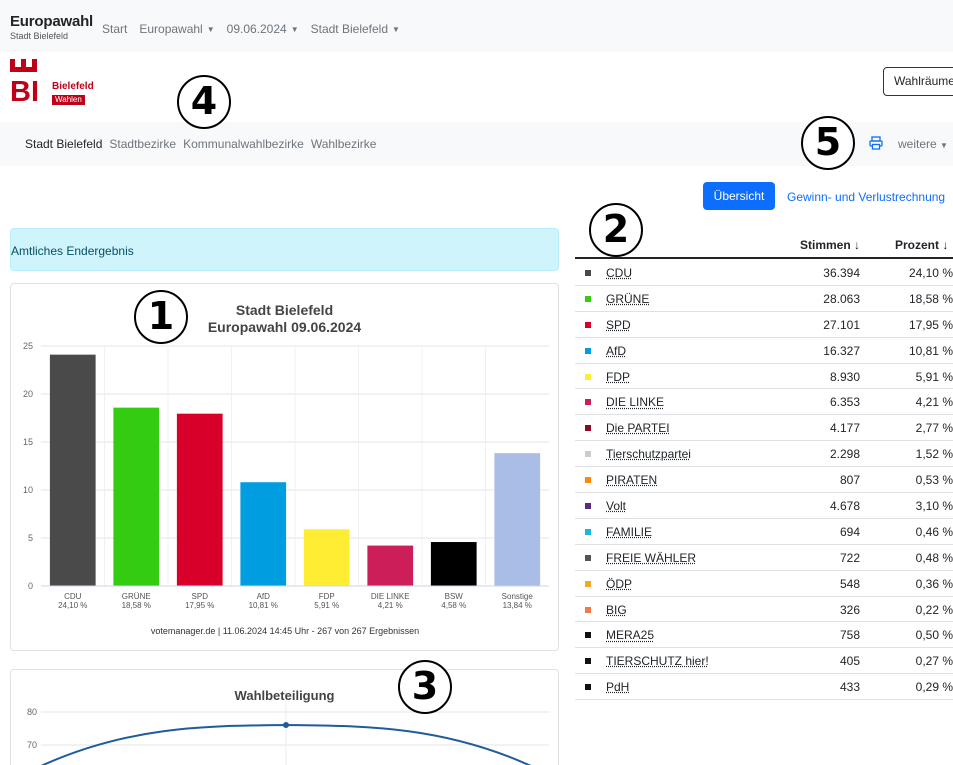 Image resolution: width=953 pixels, height=765 pixels. Describe the element at coordinates (924, 480) in the screenshot. I see `party-percent: 0,53 %` at that location.